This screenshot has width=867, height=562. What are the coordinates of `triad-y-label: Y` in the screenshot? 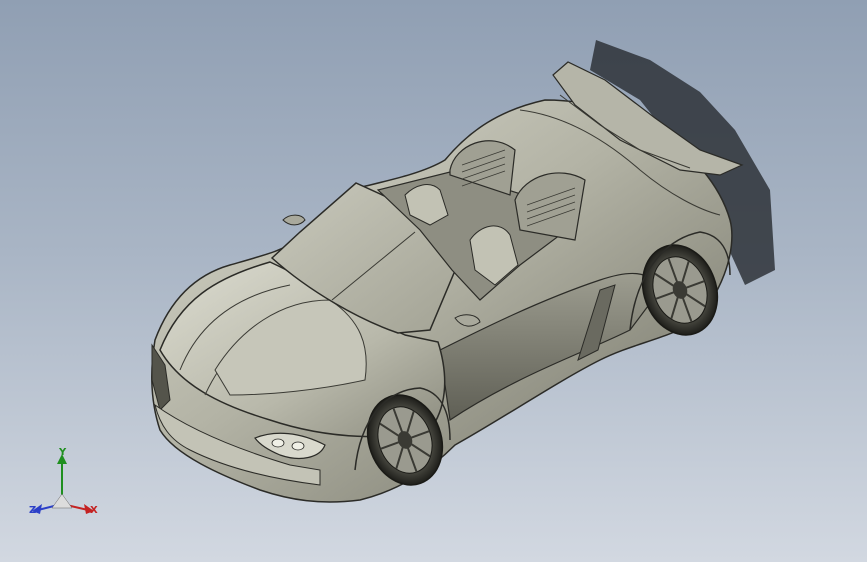 It's located at (63, 452).